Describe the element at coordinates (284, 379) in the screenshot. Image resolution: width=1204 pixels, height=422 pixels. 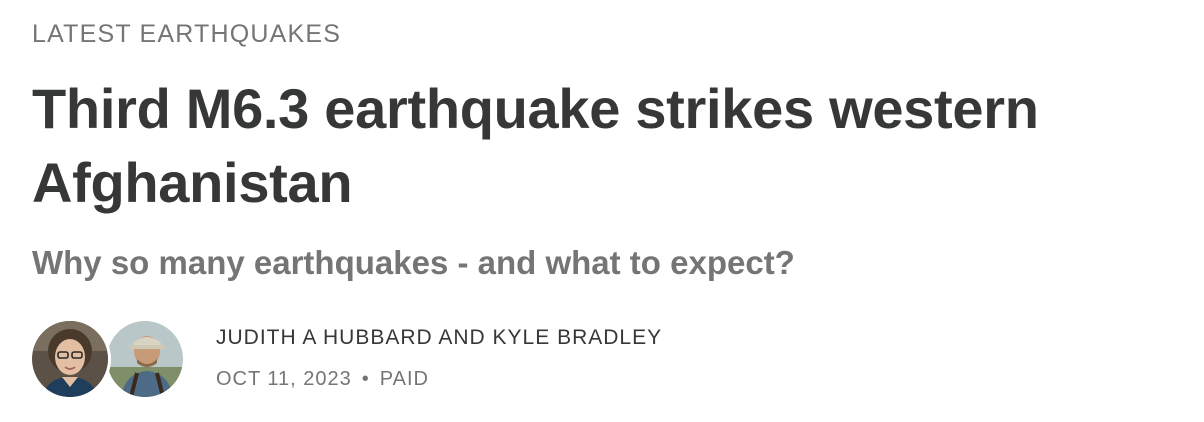
I see `post-date: OCT 11, 2023` at that location.